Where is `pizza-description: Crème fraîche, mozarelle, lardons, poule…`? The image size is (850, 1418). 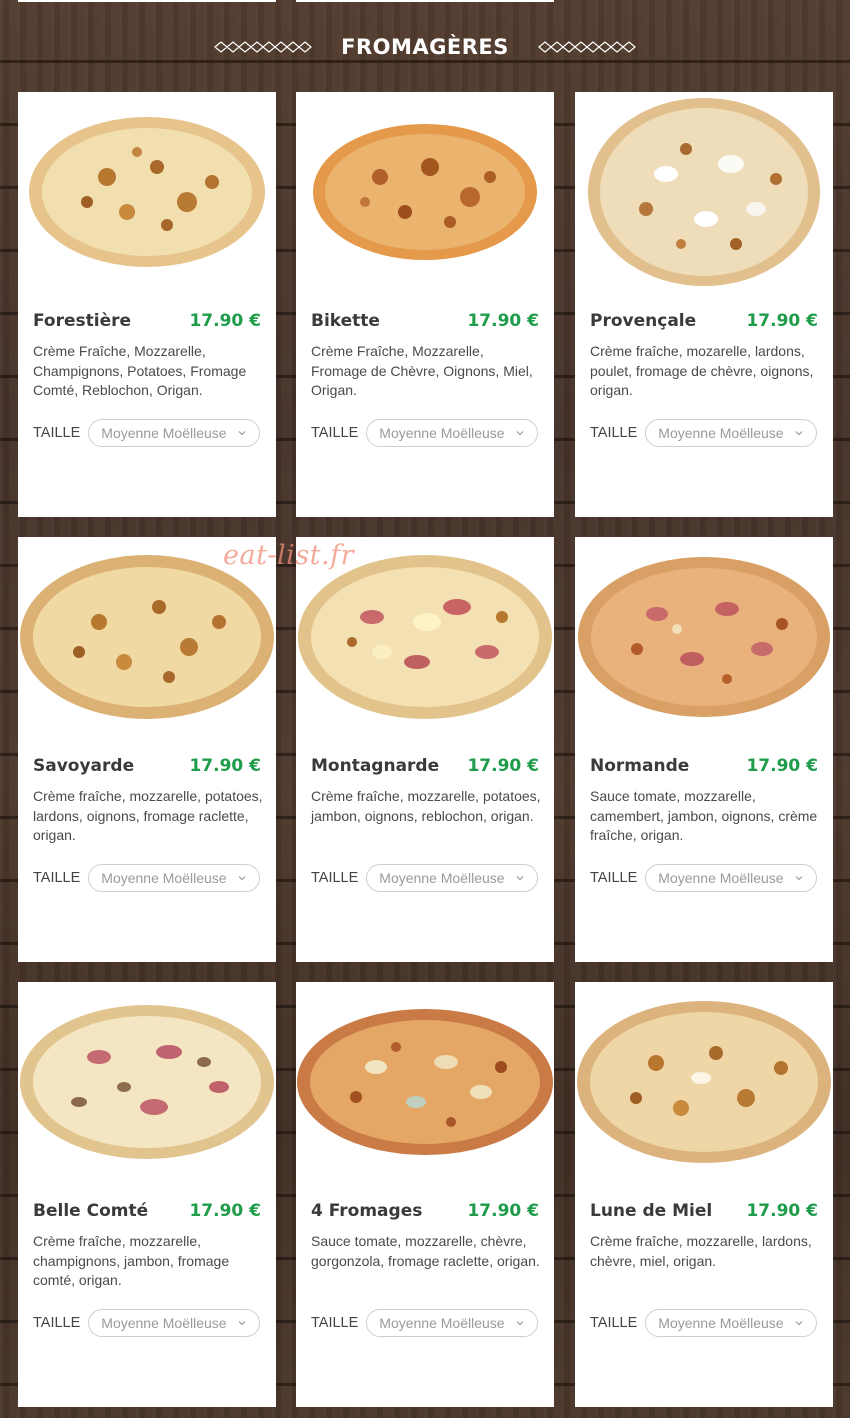 pizza-description: Crème fraîche, mozarelle, lardons, poule… is located at coordinates (702, 370).